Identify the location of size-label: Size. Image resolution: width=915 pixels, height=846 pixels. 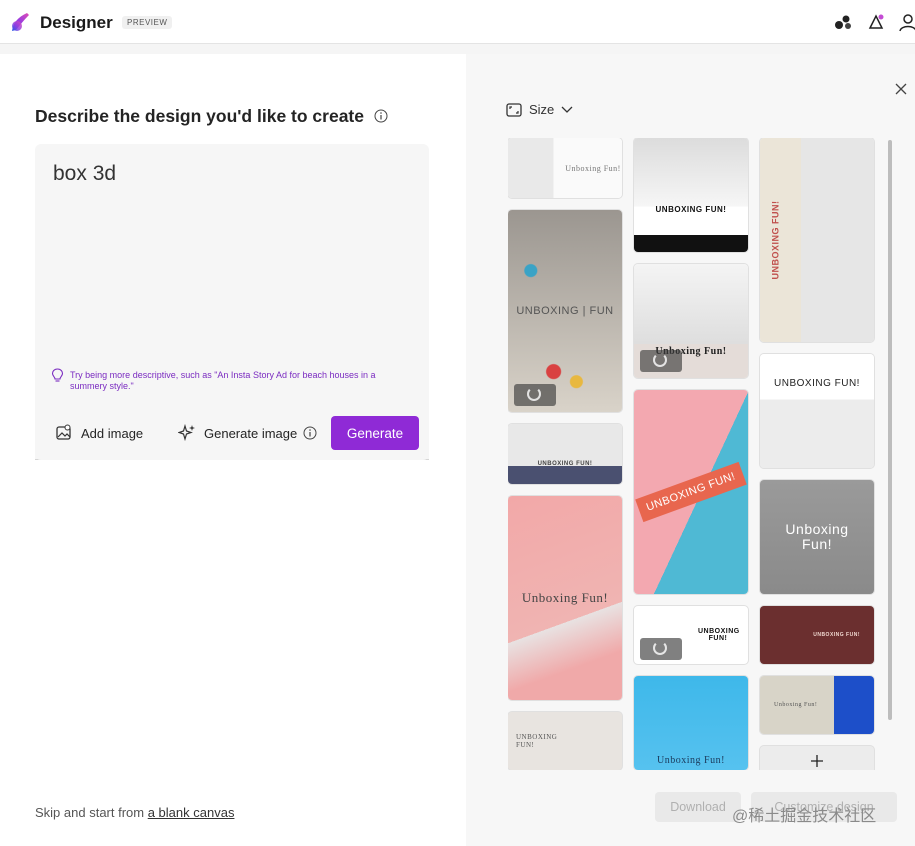
(542, 109).